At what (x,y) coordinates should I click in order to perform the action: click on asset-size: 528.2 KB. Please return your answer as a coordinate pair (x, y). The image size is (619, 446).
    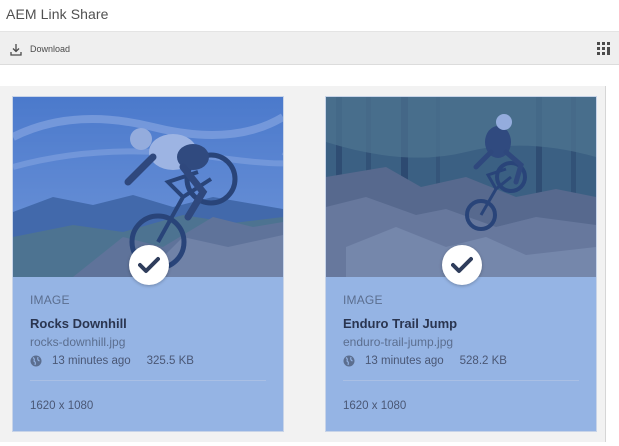
    Looking at the image, I should click on (483, 361).